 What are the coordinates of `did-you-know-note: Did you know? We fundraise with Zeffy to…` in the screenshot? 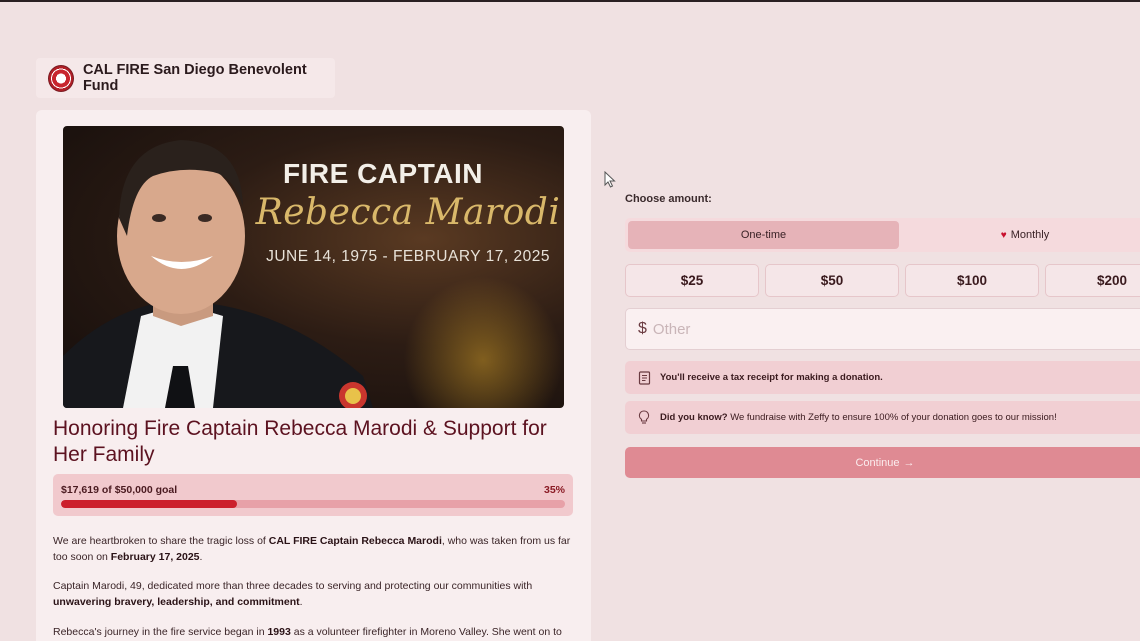 It's located at (882, 417).